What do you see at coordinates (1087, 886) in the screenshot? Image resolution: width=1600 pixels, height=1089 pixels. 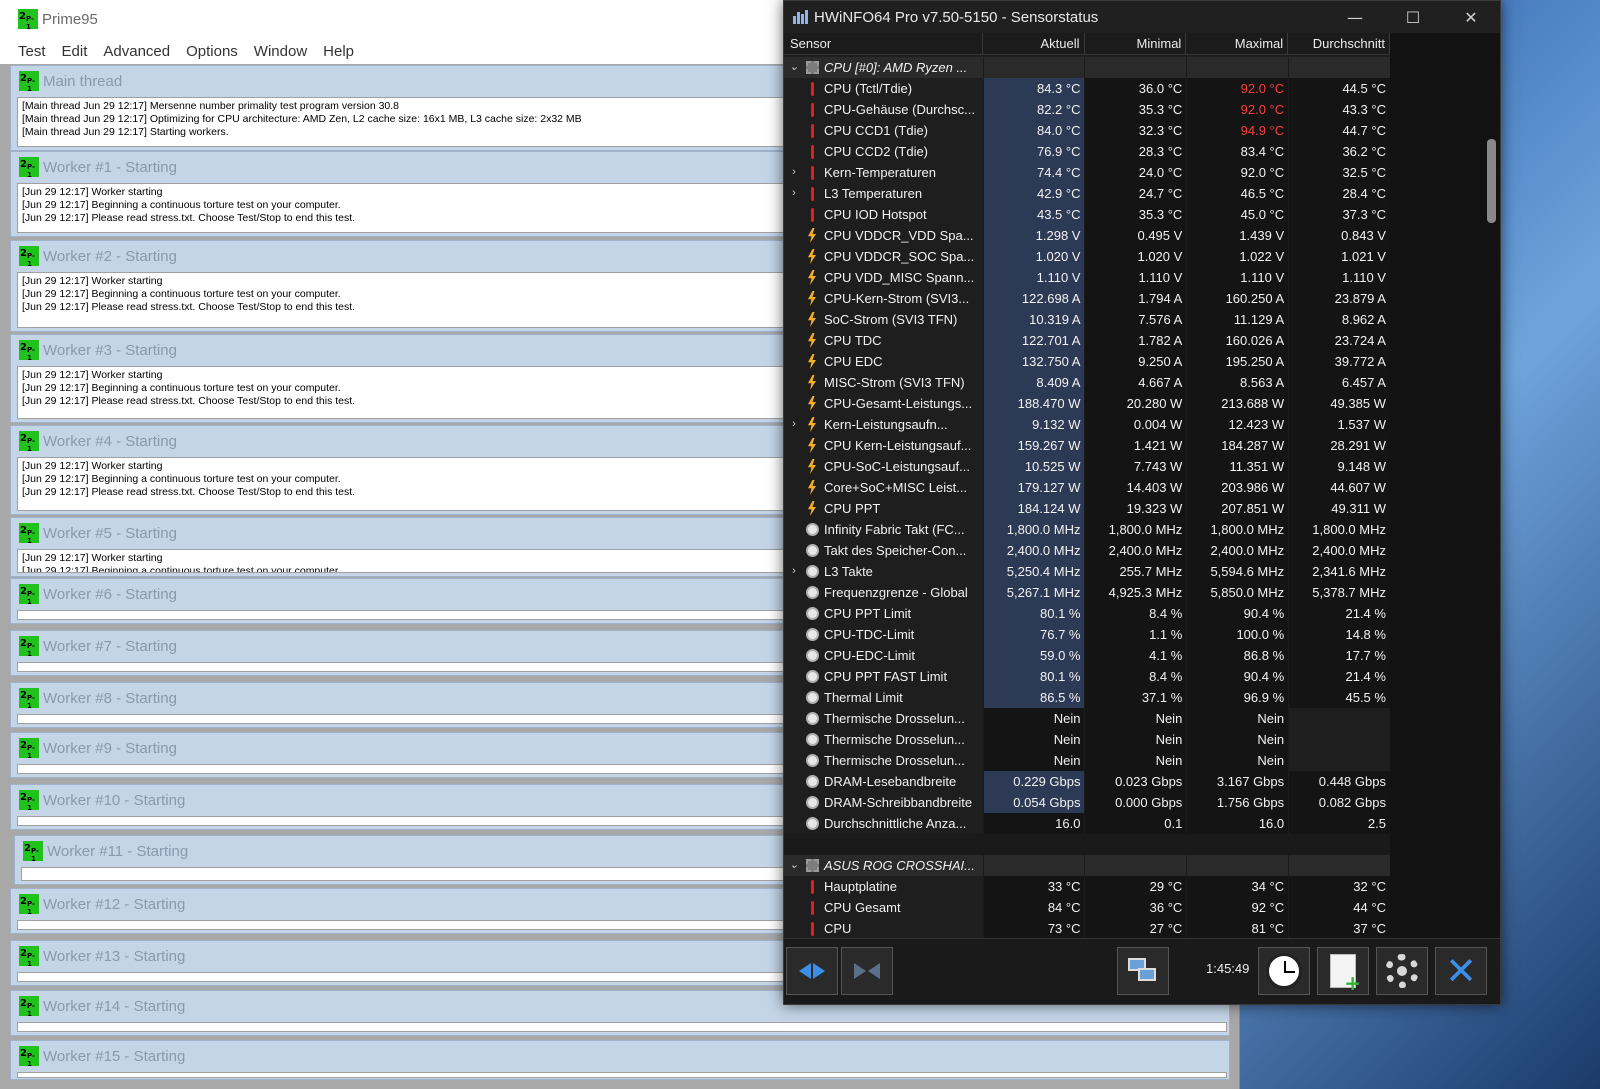 I see `sensor-row: Hauptplatine 33 °C 29 °C 34 °C 32 °C` at bounding box center [1087, 886].